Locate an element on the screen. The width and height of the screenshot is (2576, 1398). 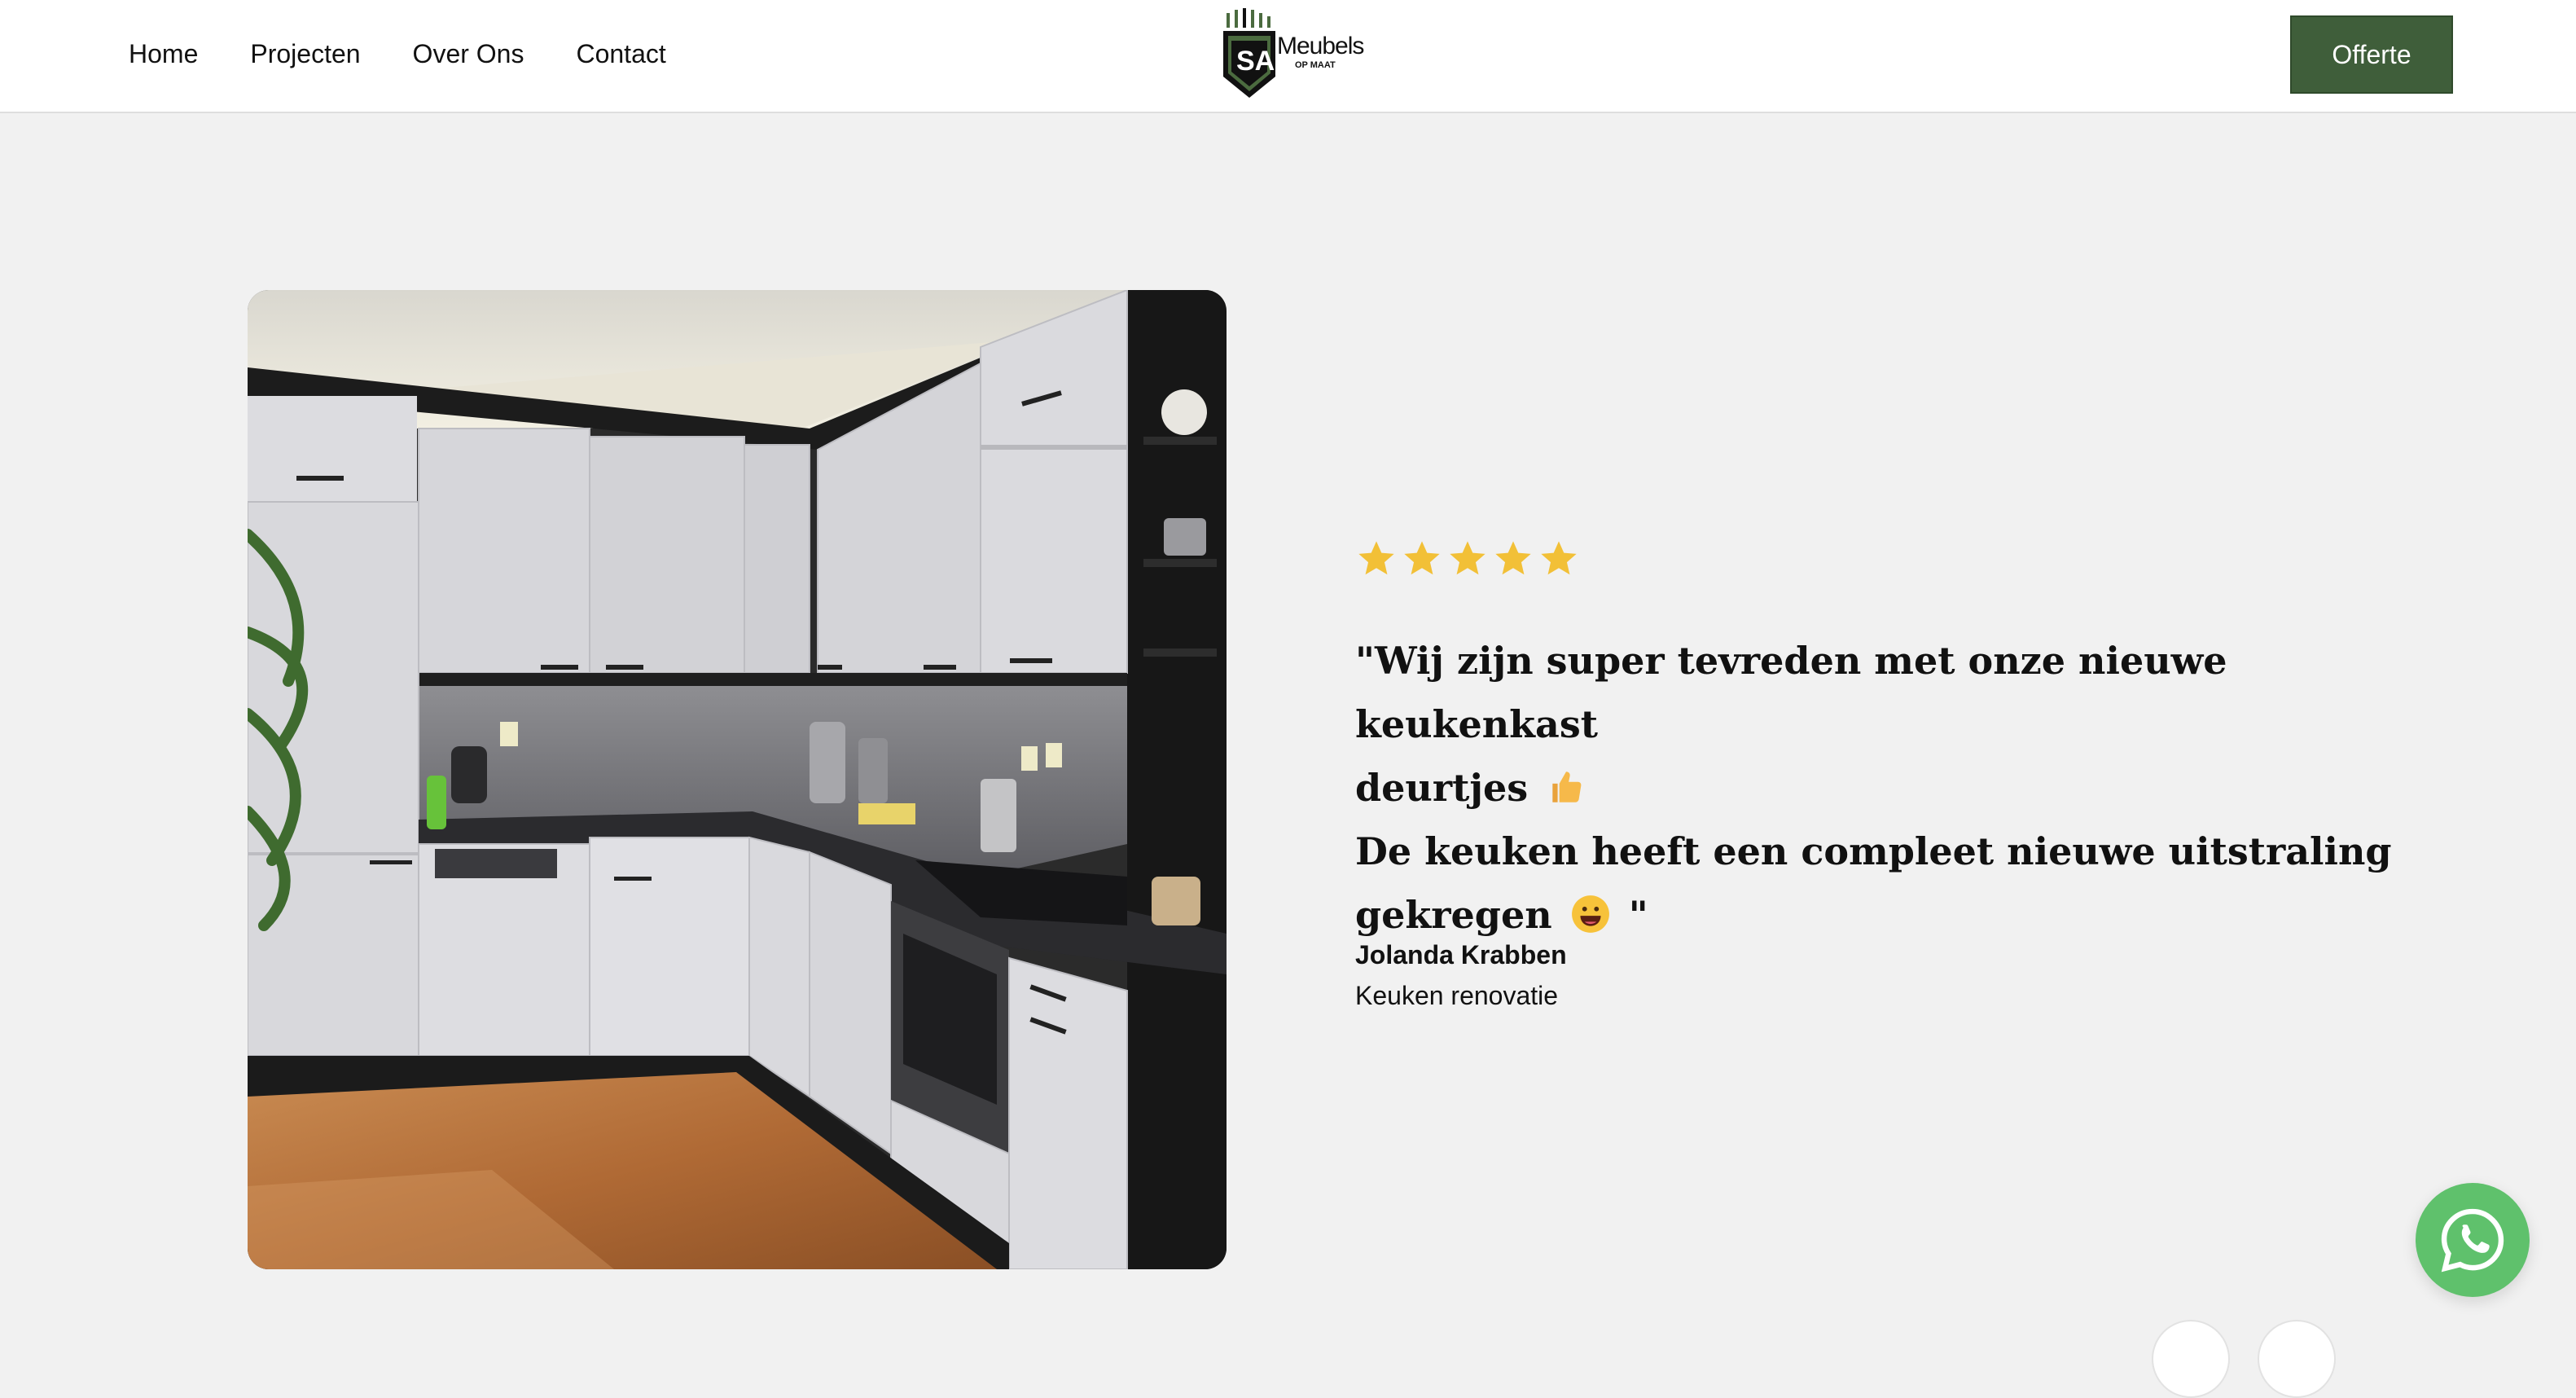
review-service: Keuken renovatie is located at coordinates (1457, 995).